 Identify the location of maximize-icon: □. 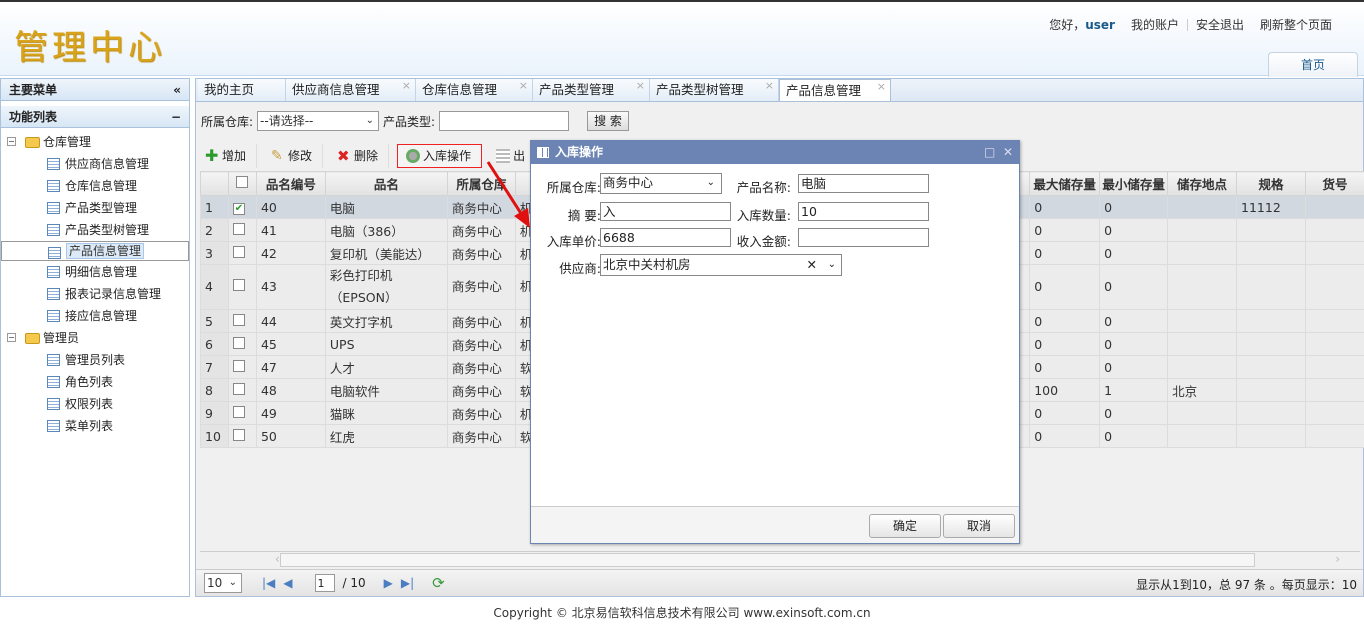
(989, 152).